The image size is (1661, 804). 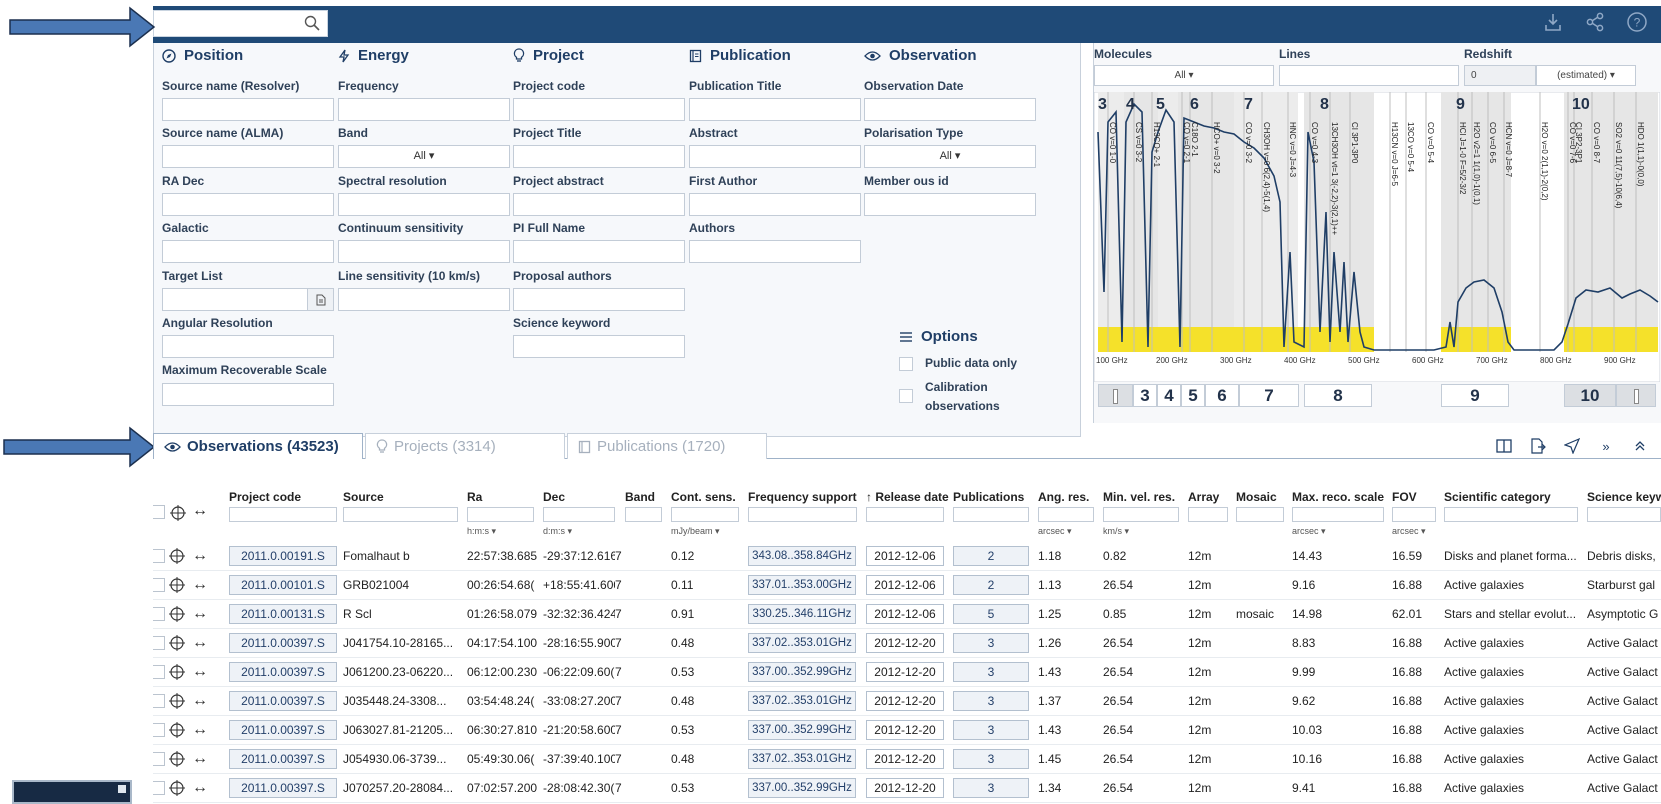 I want to click on tab-projects: Projects (3314), so click(x=465, y=446).